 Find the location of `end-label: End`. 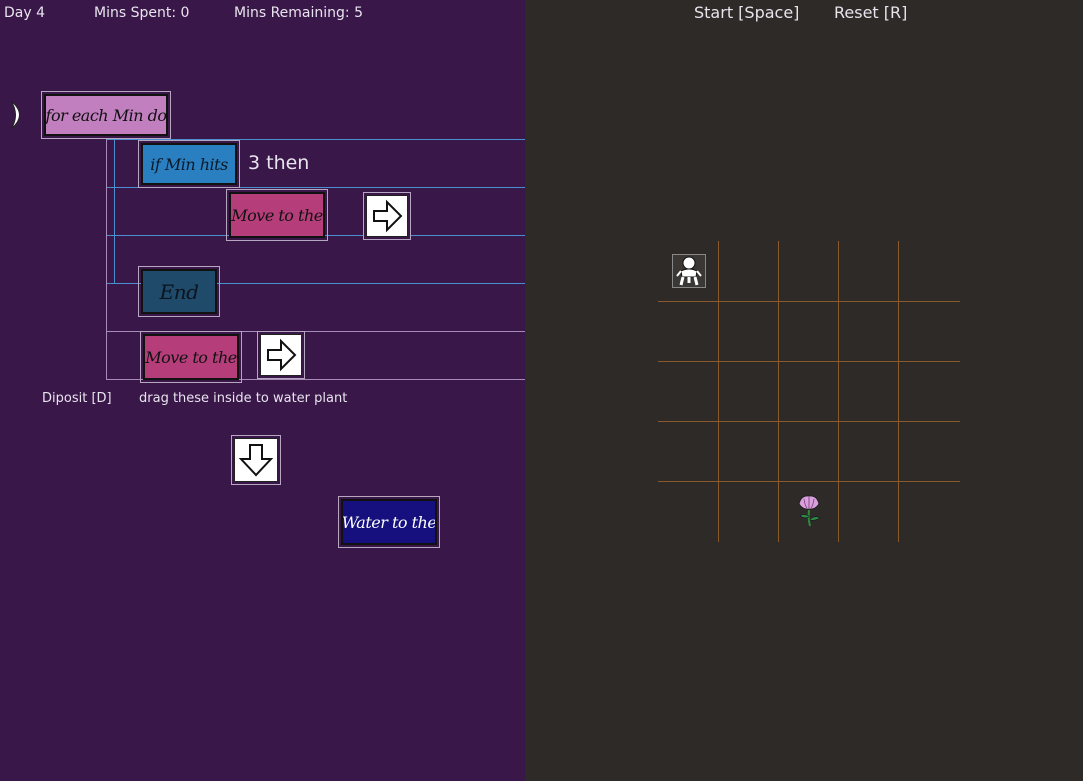

end-label: End is located at coordinates (179, 291).